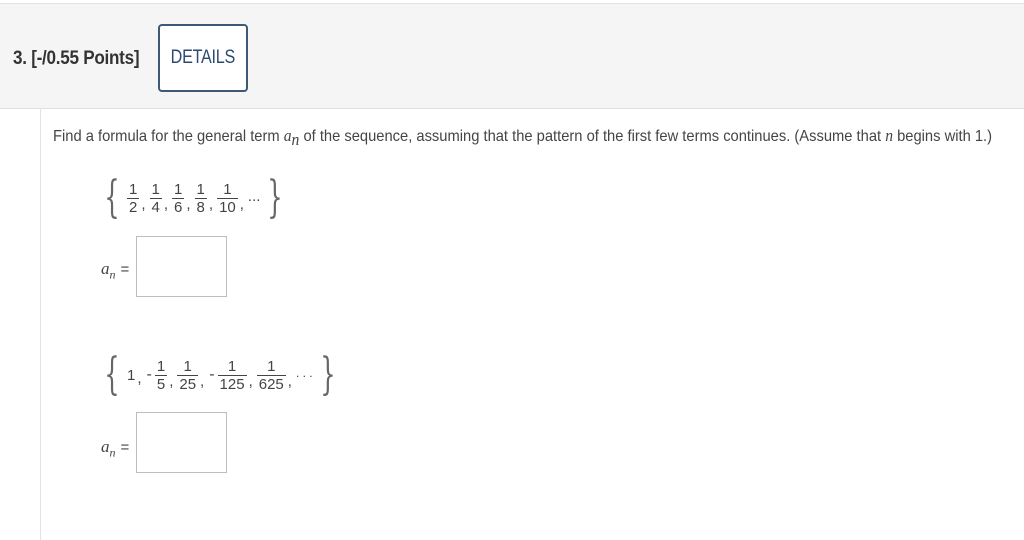 This screenshot has height=540, width=1024. Describe the element at coordinates (161, 383) in the screenshot. I see `denominator: 5` at that location.